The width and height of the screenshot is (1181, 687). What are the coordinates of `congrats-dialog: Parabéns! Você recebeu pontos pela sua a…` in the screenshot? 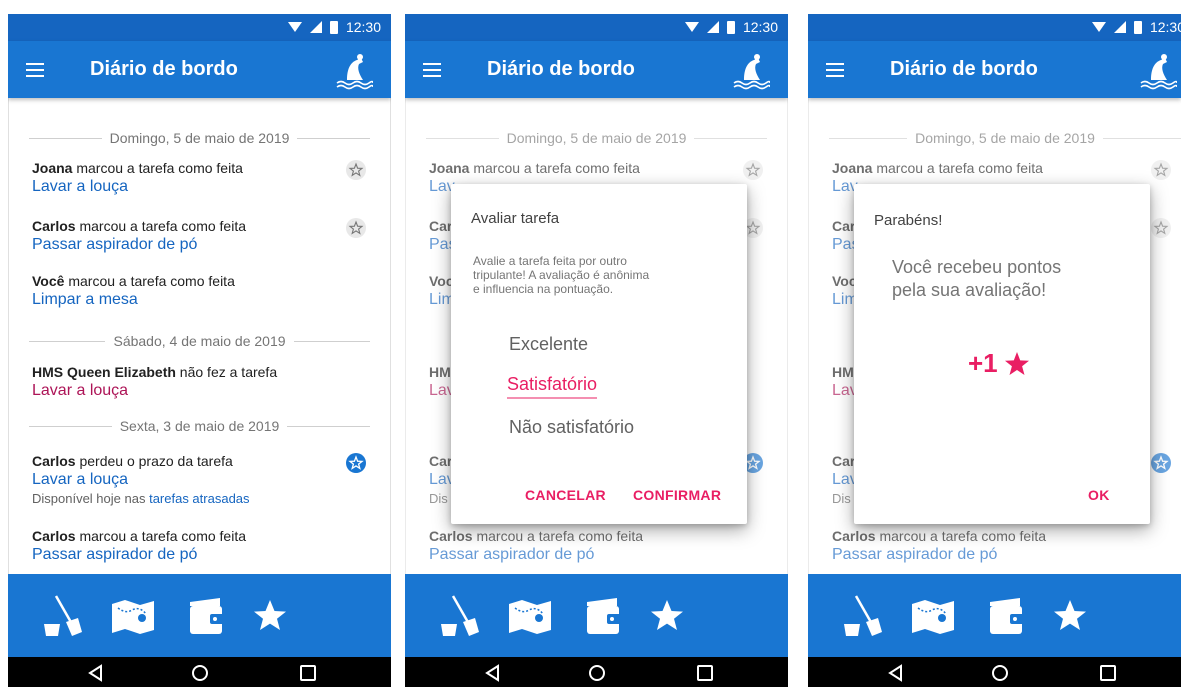 It's located at (1002, 354).